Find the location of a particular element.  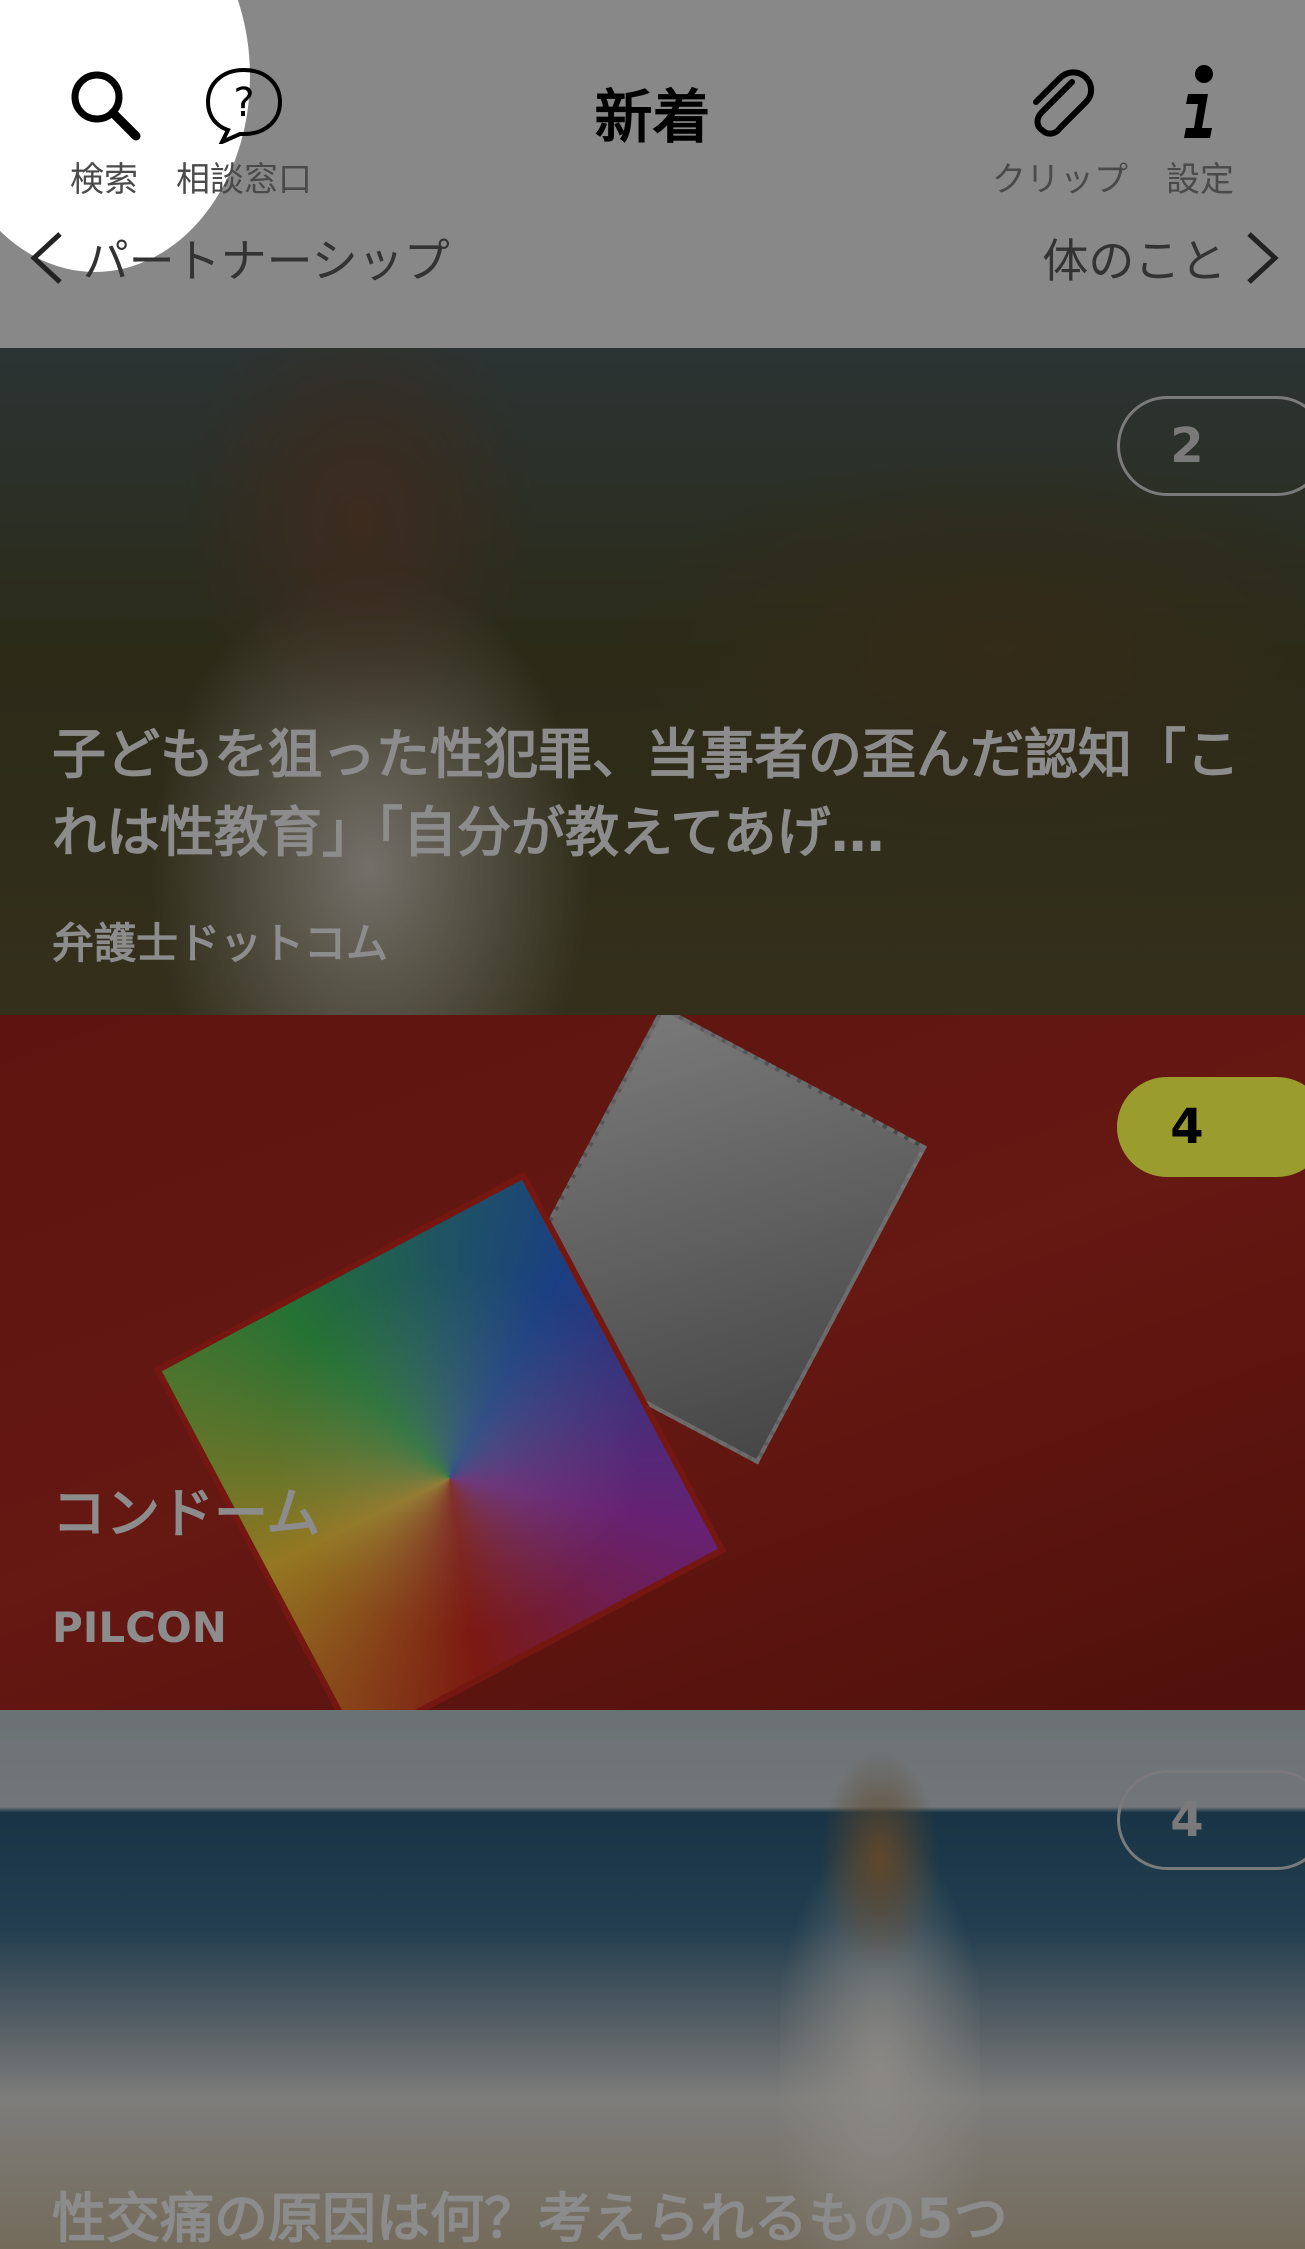

article-source: 弁護士ドットコム is located at coordinates (220, 943).